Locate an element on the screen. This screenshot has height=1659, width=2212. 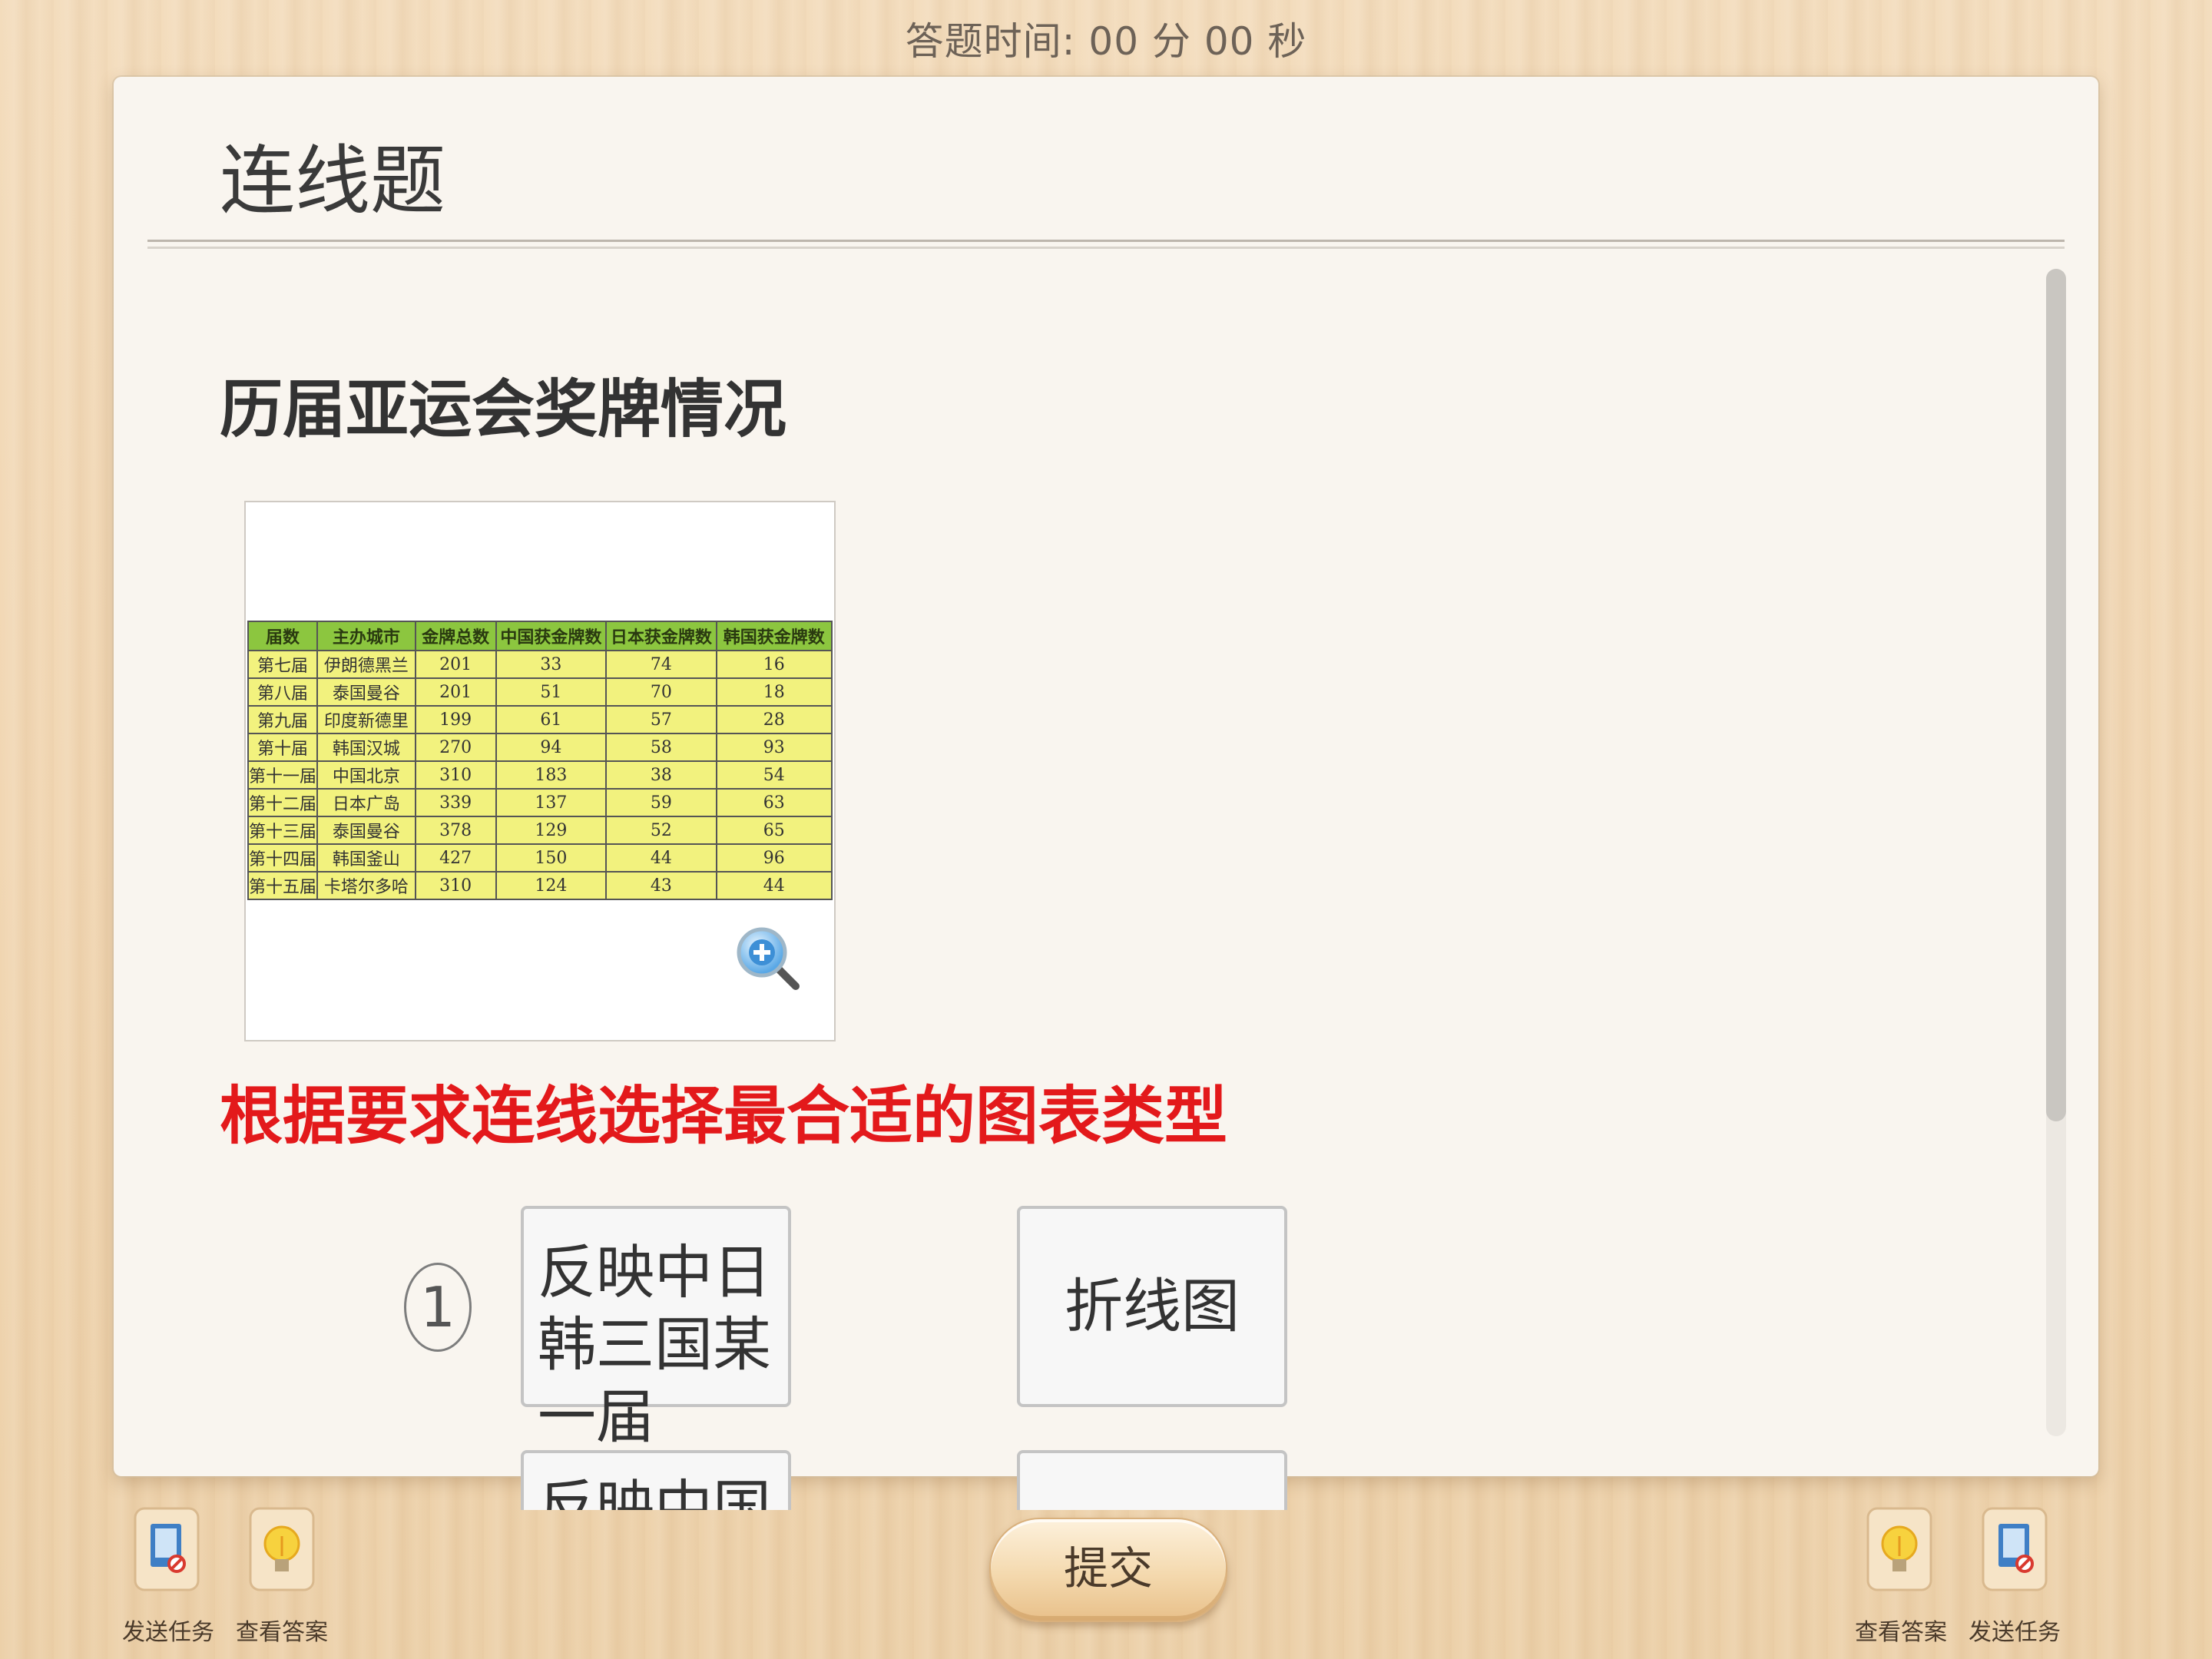
table-row: 第十届 韩国汉城 270 94 58 93 is located at coordinates (540, 748).